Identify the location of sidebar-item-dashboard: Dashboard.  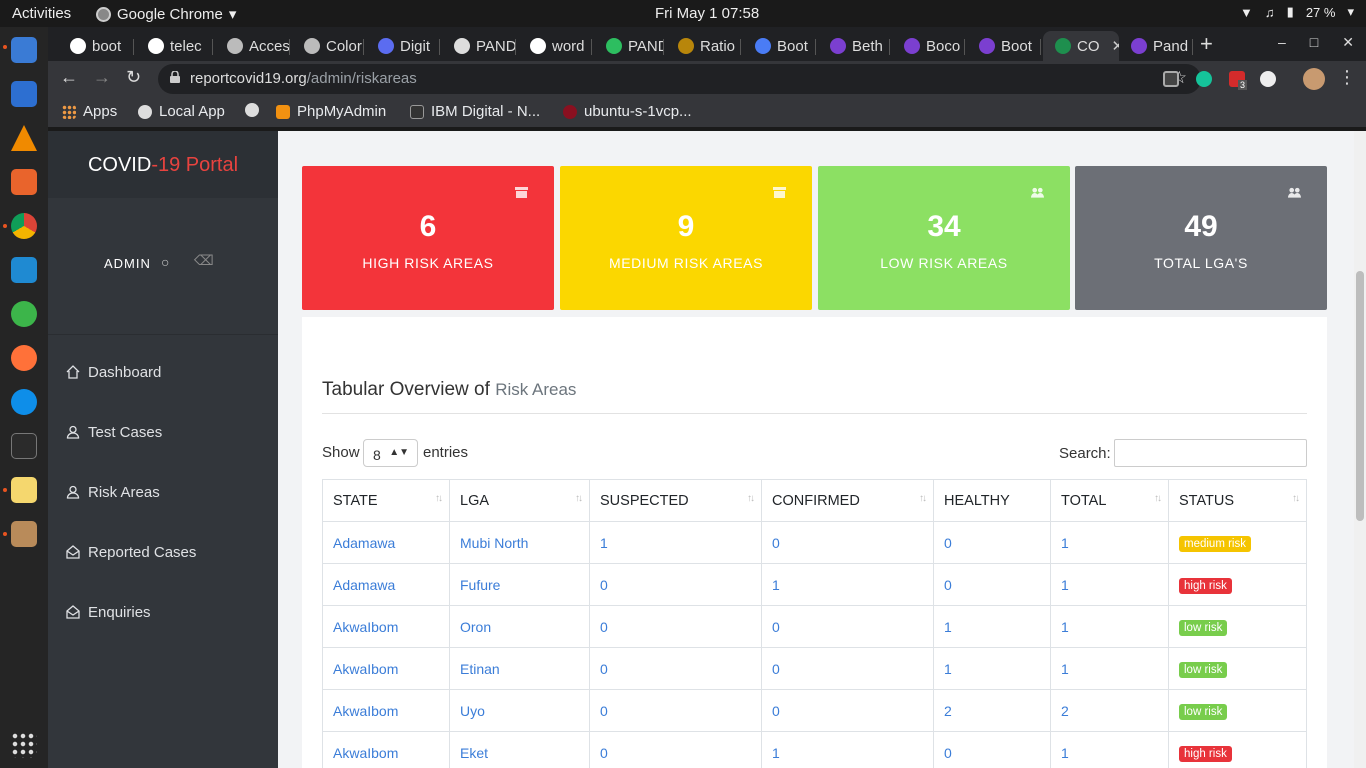
(166, 372).